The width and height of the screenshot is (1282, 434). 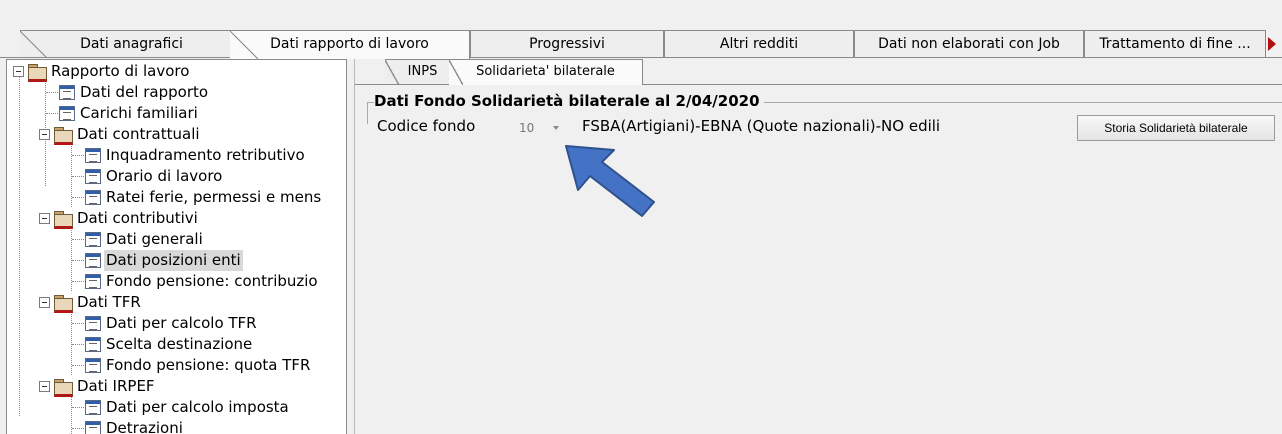 I want to click on blue-arrow-shape, so click(x=610, y=181).